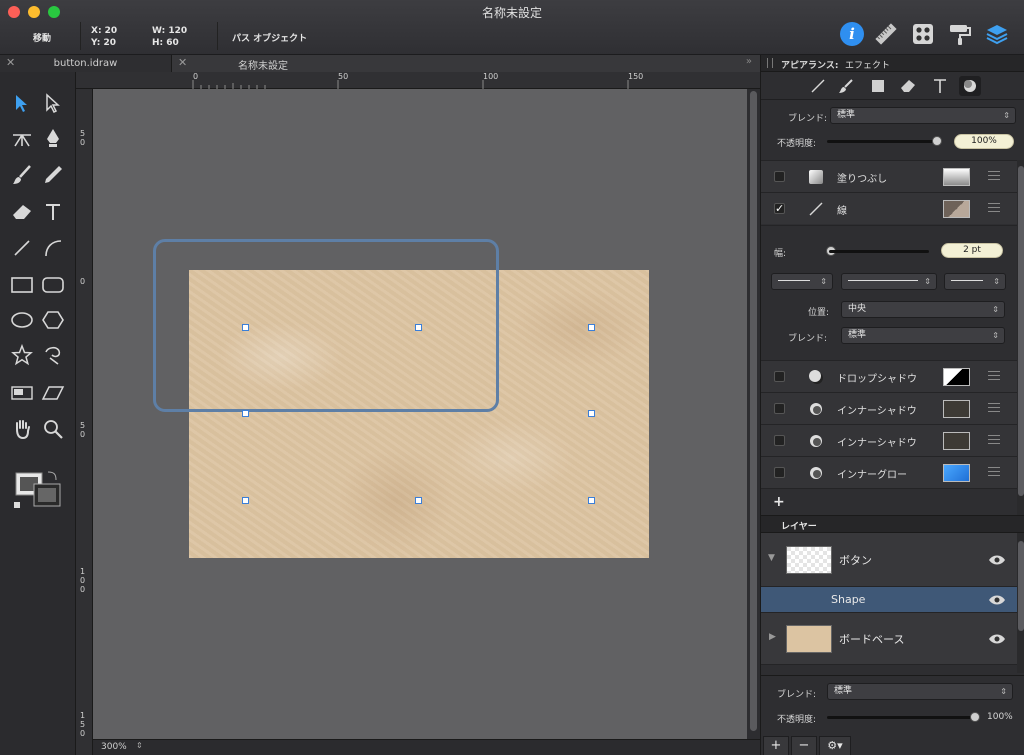  Describe the element at coordinates (53, 285) in the screenshot. I see `rounded-rectangle-tool-icon` at that location.